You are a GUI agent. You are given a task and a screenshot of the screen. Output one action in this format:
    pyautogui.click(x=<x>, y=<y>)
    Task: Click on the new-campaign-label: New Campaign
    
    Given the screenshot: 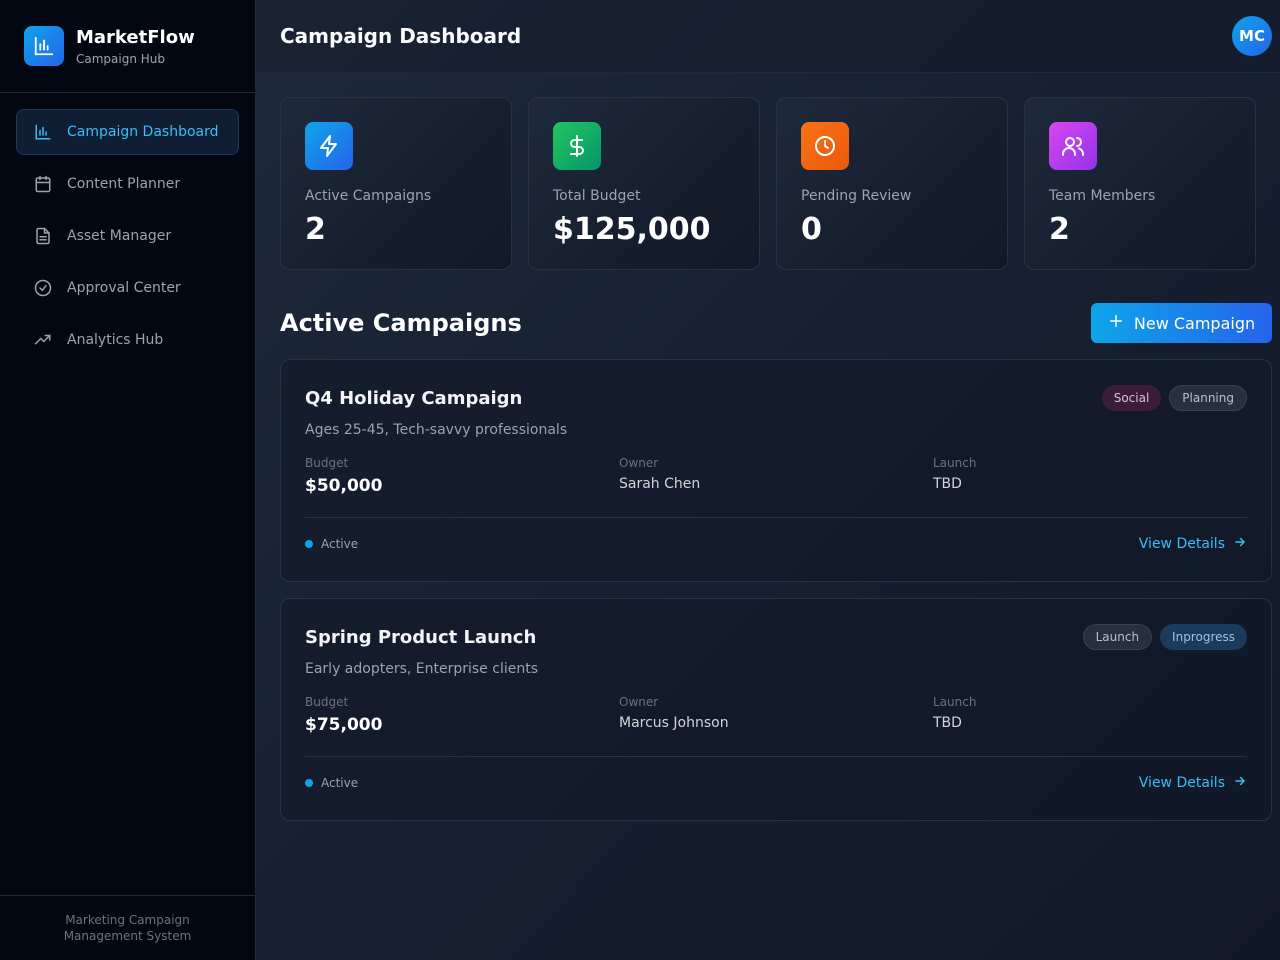 What is the action you would take?
    pyautogui.click(x=1194, y=323)
    